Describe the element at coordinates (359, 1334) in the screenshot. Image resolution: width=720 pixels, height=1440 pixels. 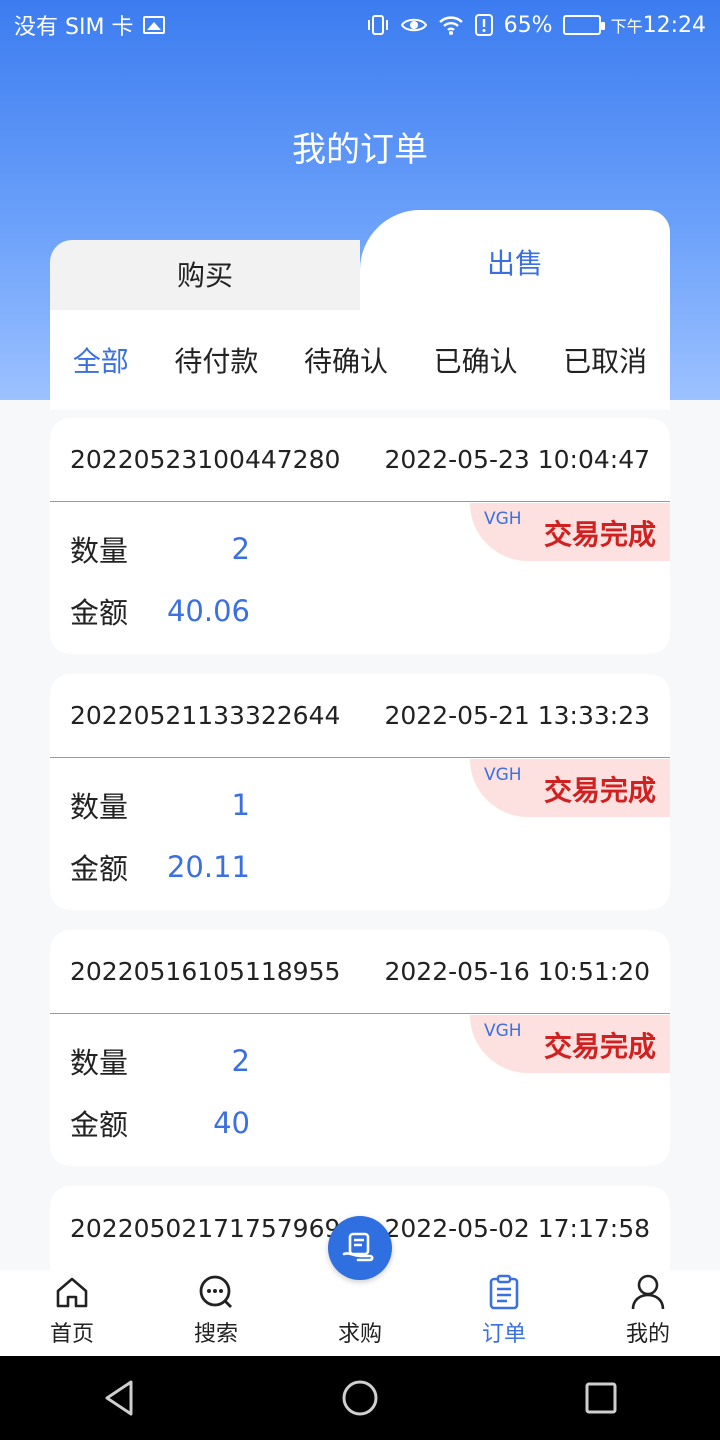
I see `nav-request-buy-label: 求购` at that location.